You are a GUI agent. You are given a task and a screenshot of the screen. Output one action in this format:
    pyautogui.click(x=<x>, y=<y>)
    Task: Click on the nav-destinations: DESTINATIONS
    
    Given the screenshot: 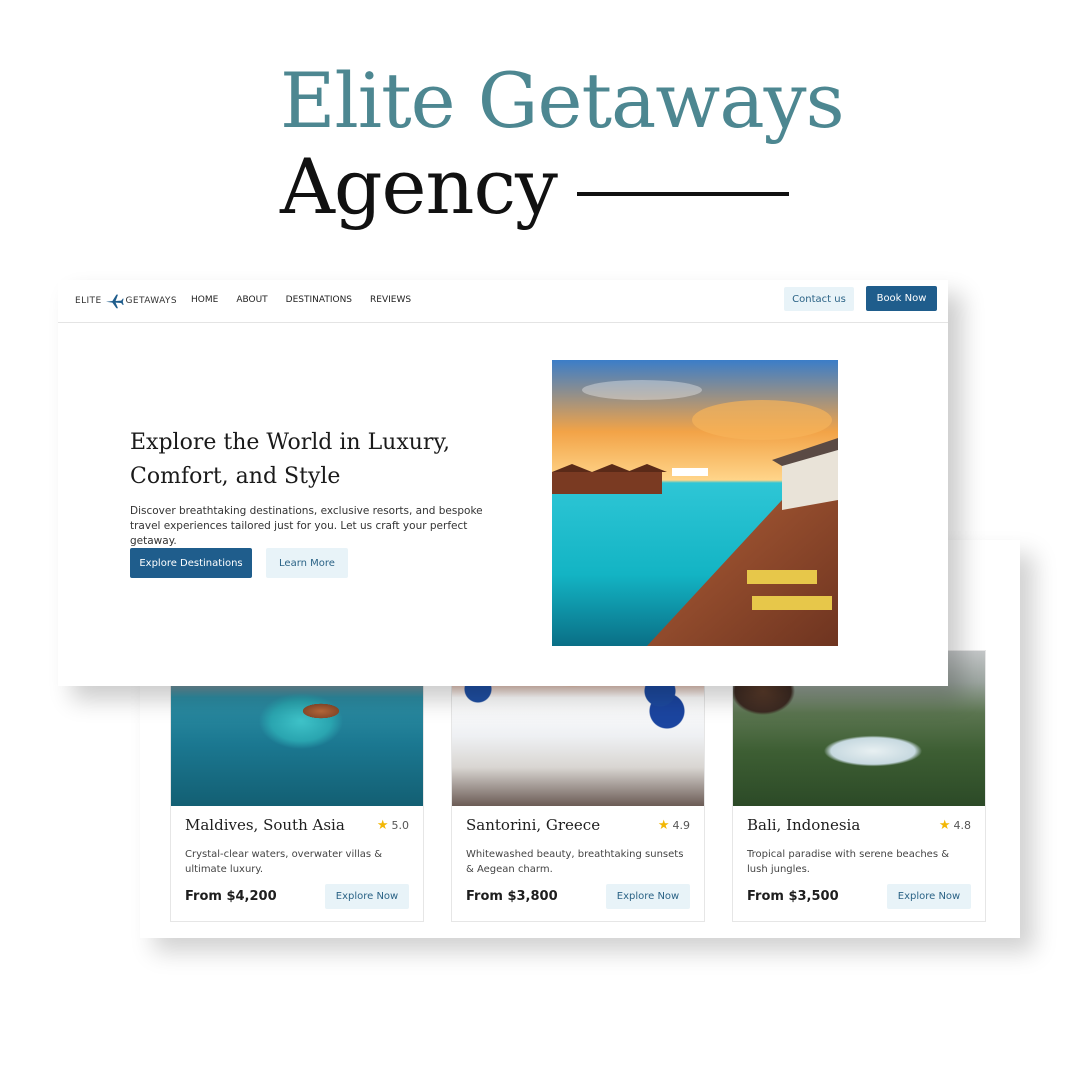 What is the action you would take?
    pyautogui.click(x=319, y=300)
    